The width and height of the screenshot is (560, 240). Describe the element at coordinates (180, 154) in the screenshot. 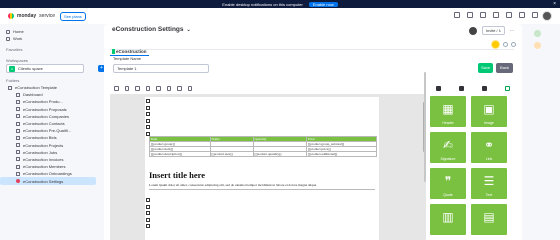

I see `table-cell: [[product.description]]` at that location.